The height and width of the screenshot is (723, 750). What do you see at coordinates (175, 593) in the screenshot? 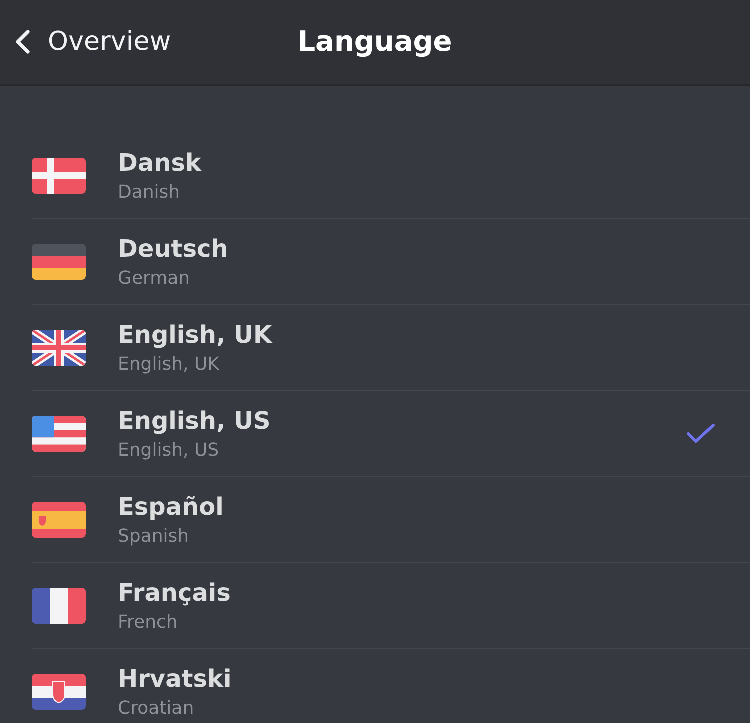
I see `language-name: Français` at bounding box center [175, 593].